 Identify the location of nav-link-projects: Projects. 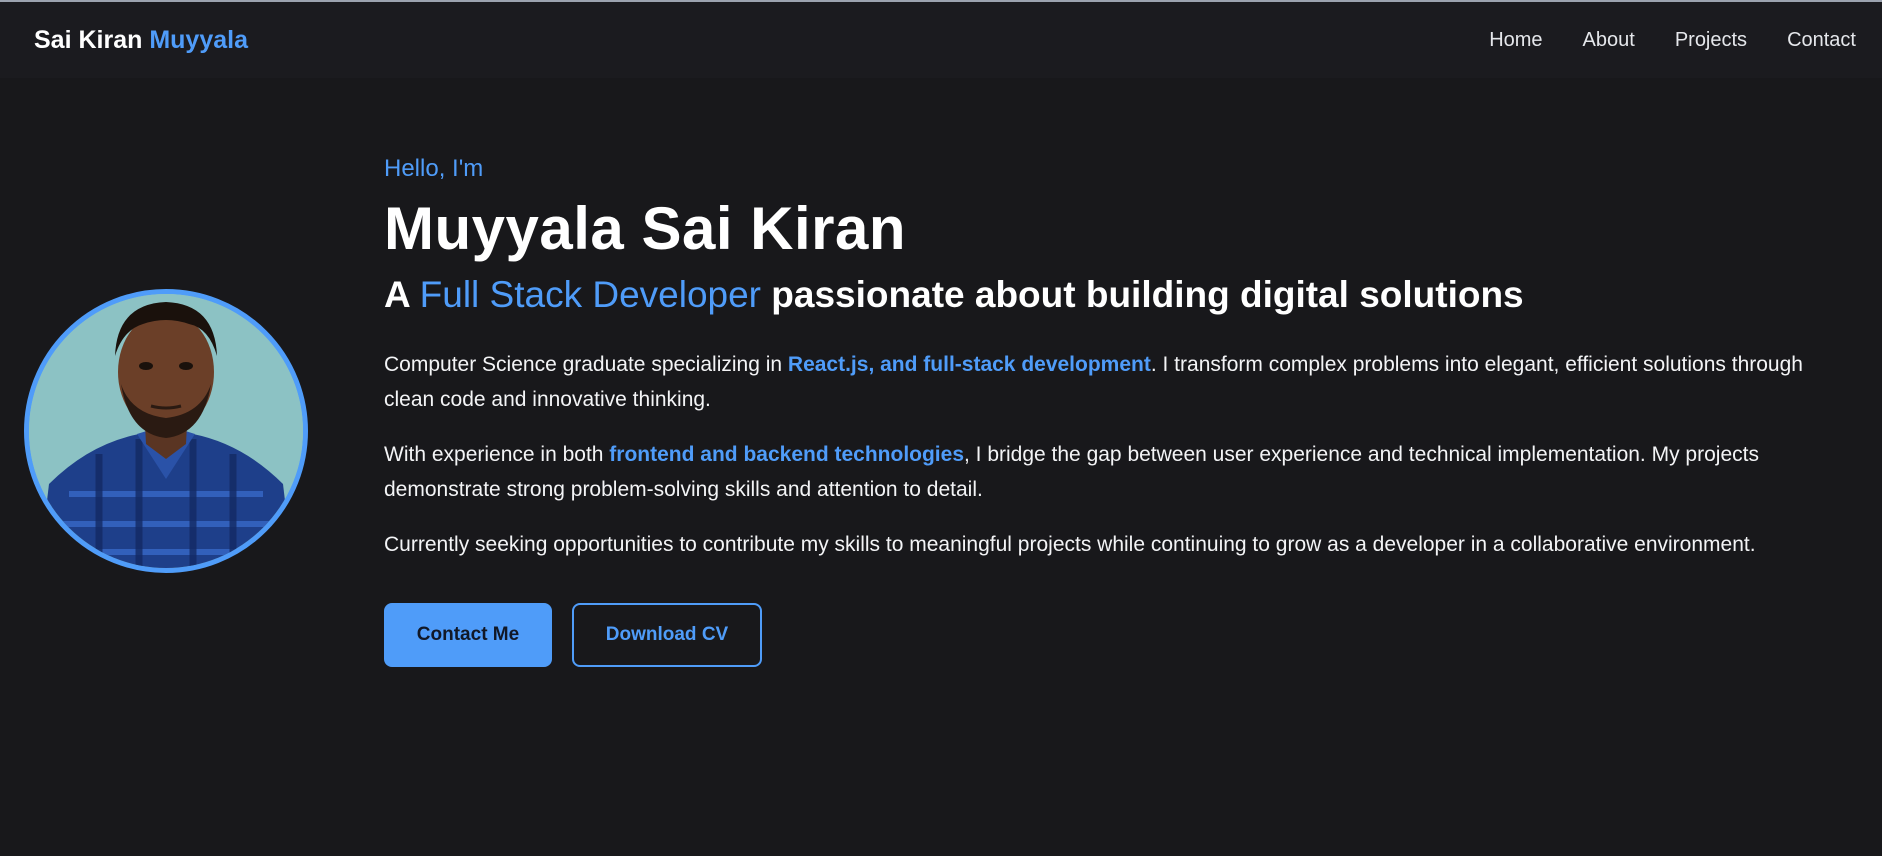
(1711, 40).